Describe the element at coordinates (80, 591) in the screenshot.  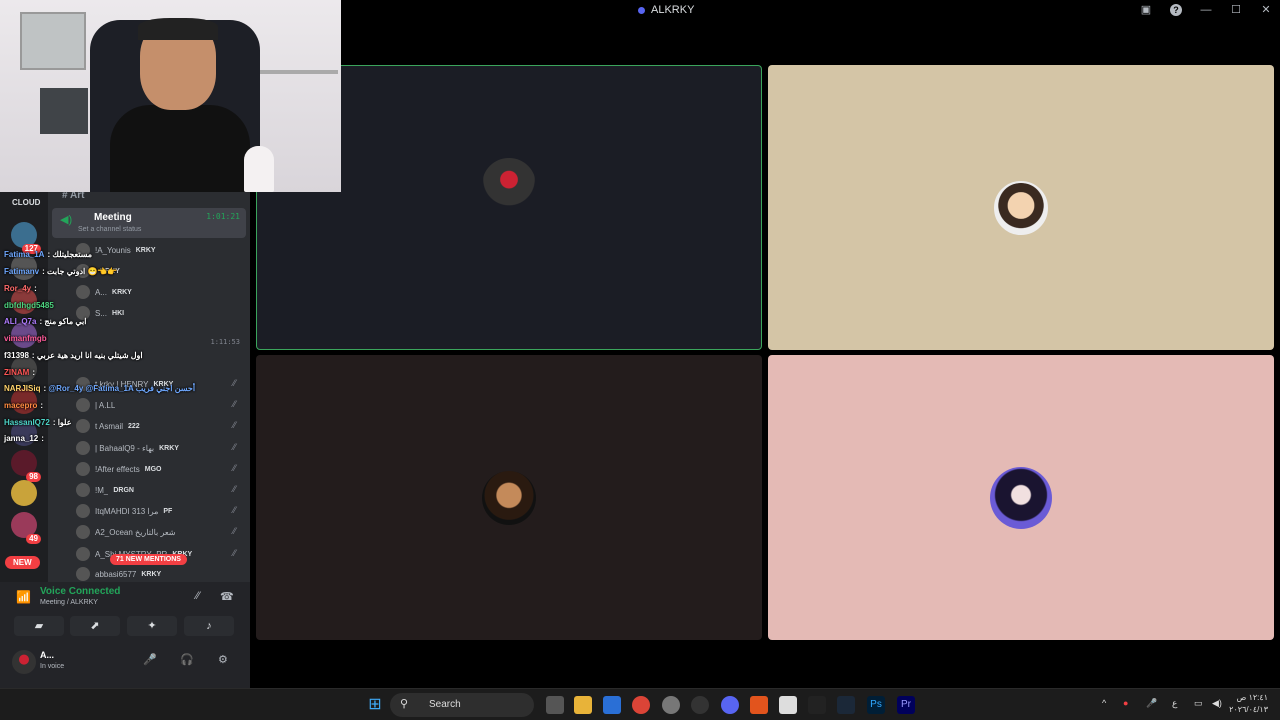
I see `voice-connected-status: Voice Connected` at that location.